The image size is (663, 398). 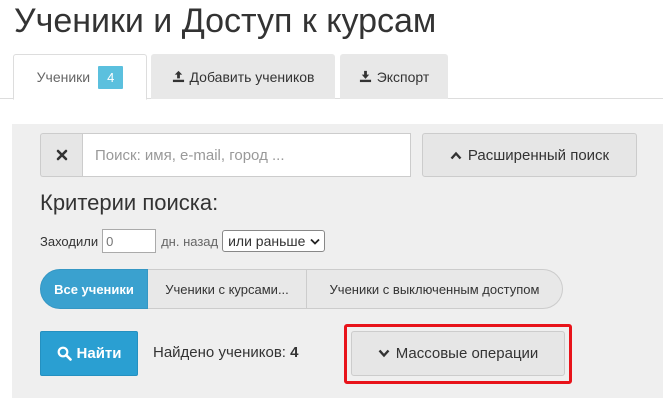 What do you see at coordinates (69, 241) in the screenshot?
I see `visited-label: Заходили` at bounding box center [69, 241].